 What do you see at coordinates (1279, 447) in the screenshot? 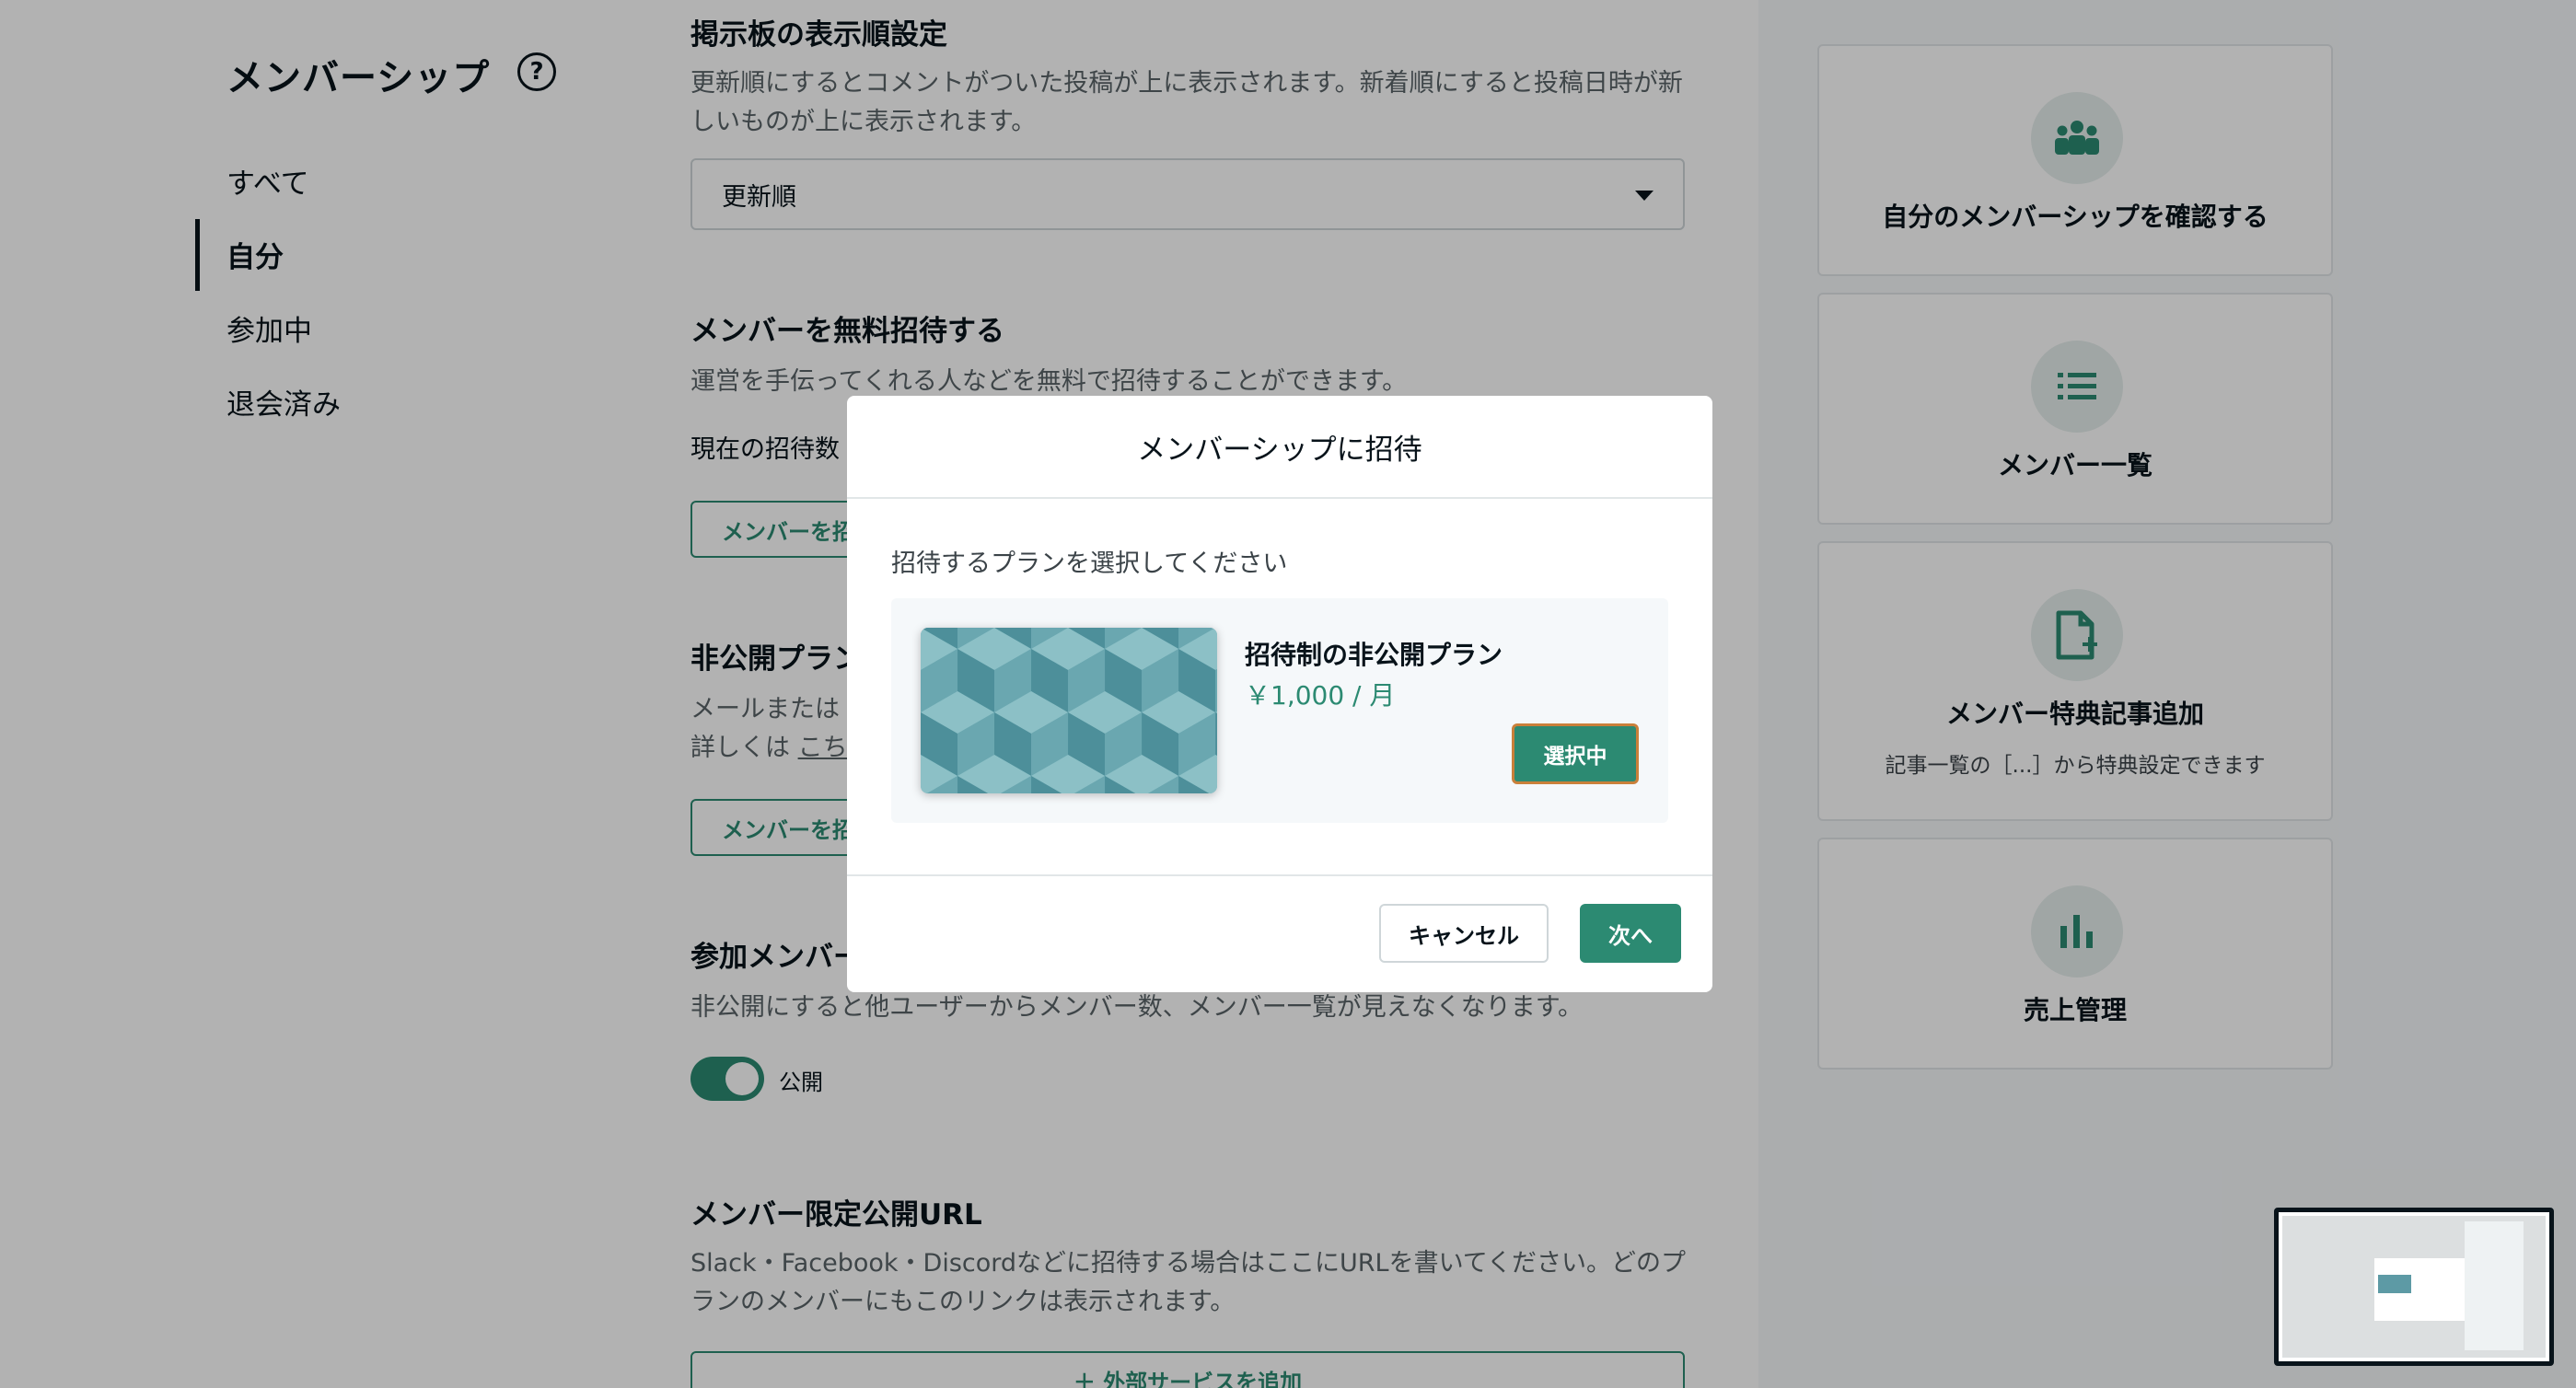
I see `modal-title: メンバーシップに招待` at bounding box center [1279, 447].